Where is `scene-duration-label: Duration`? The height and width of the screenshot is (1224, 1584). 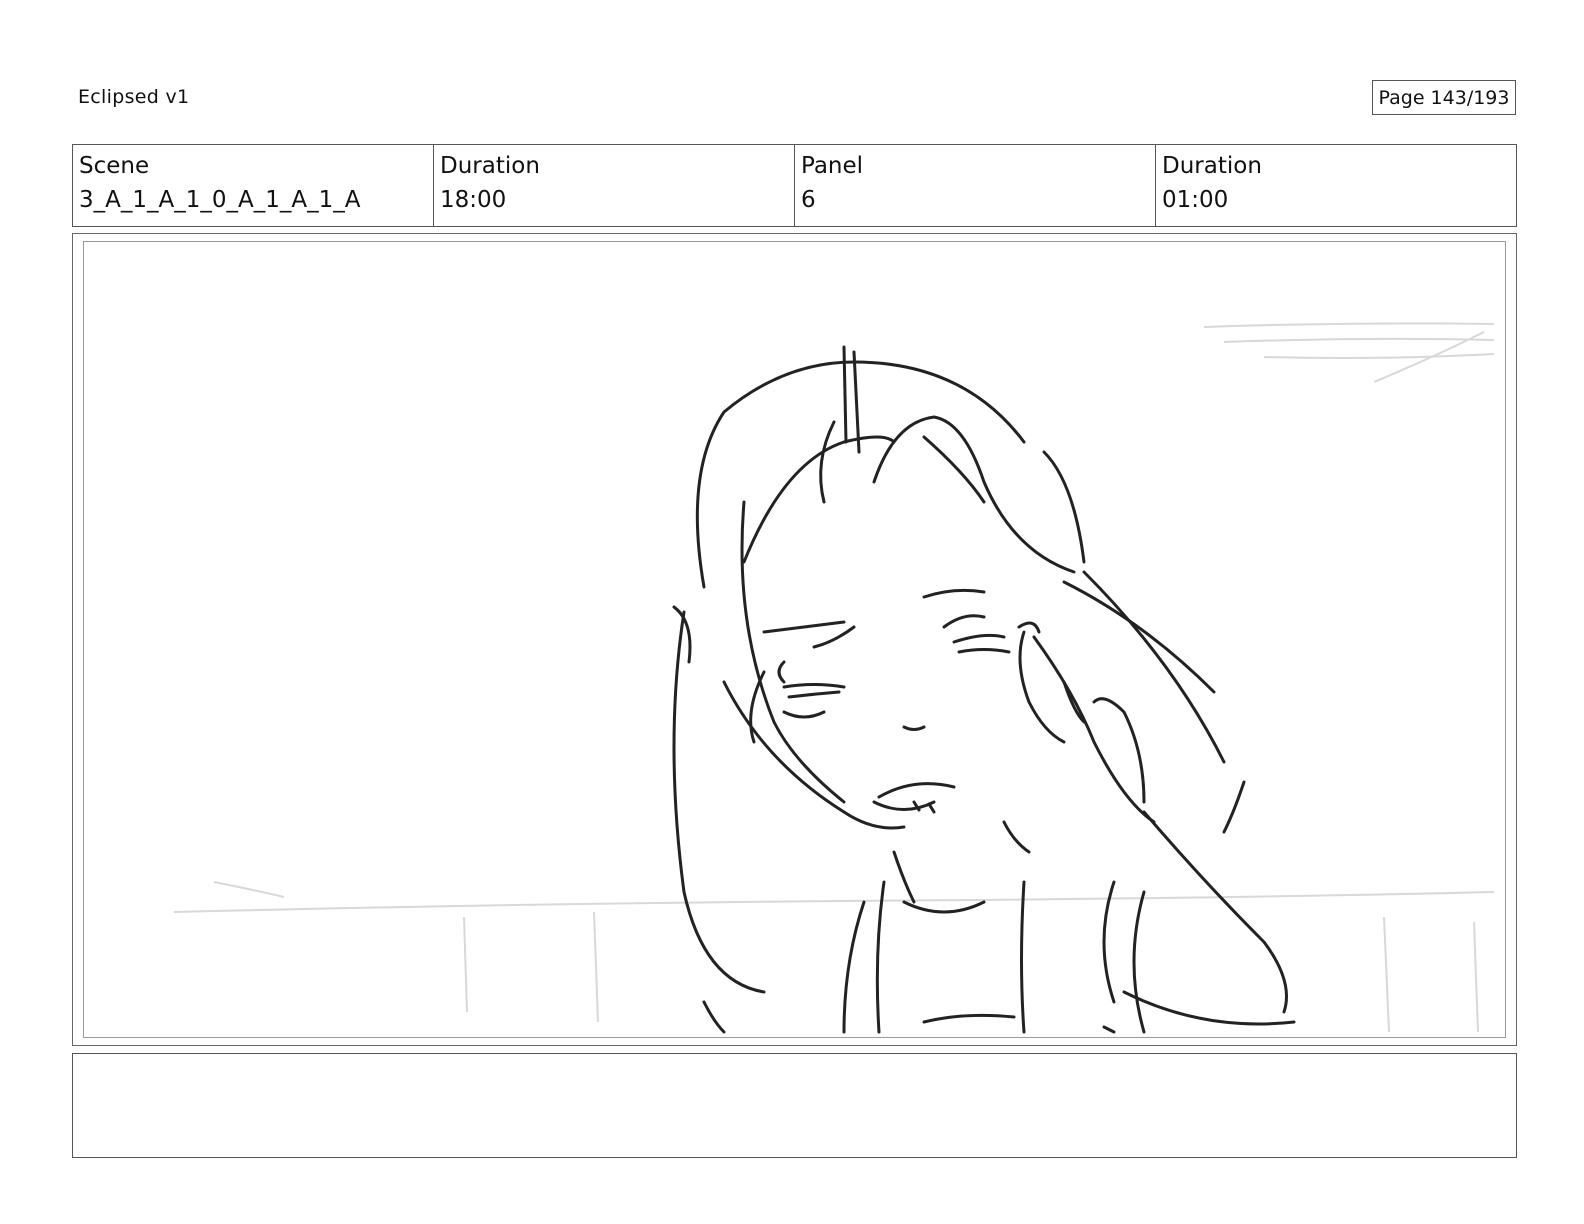
scene-duration-label: Duration is located at coordinates (490, 166).